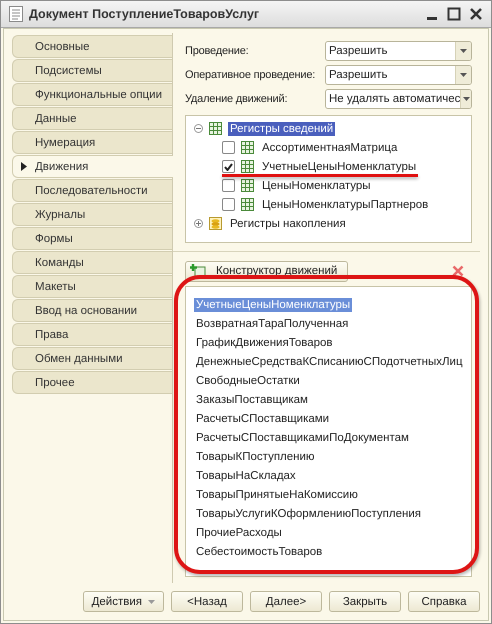  Describe the element at coordinates (92, 358) in the screenshot. I see `side-tab: Обмен данными` at that location.